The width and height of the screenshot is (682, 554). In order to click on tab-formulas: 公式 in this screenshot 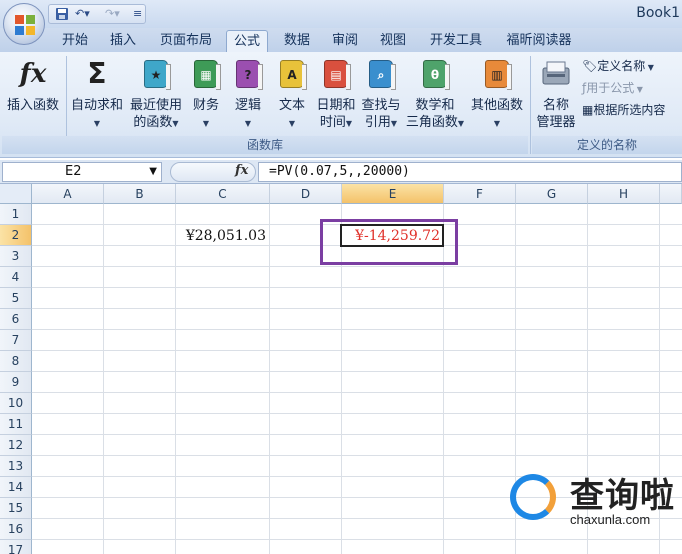, I will do `click(247, 41)`.